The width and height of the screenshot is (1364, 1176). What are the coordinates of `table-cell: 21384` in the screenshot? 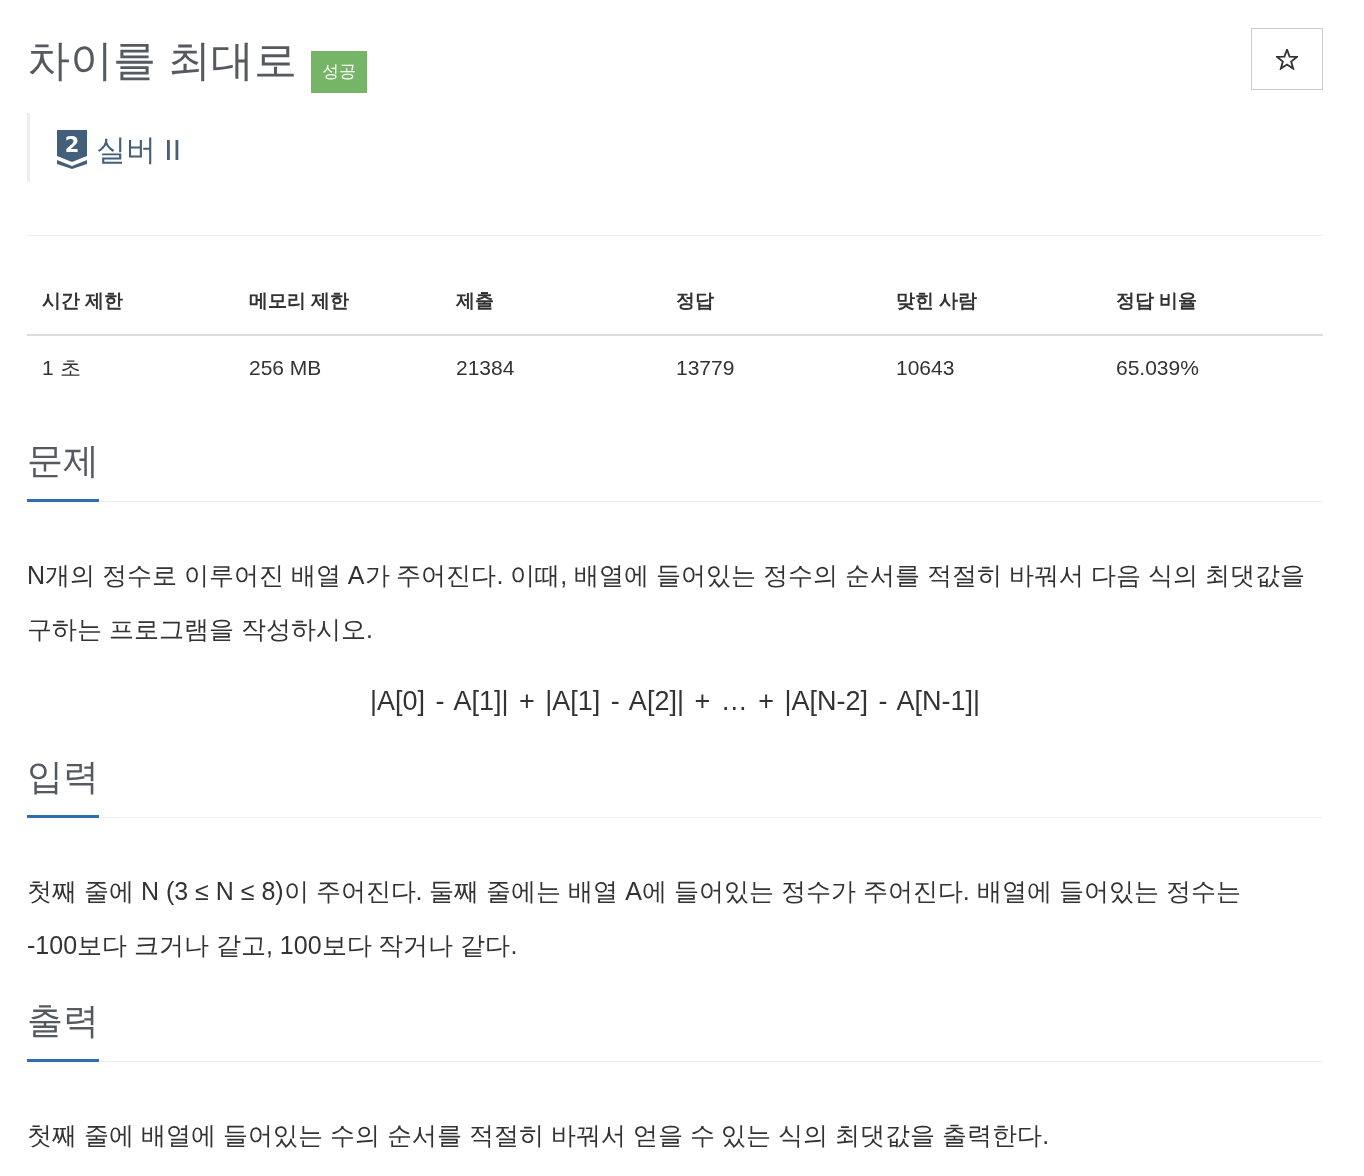 It's located at (551, 367).